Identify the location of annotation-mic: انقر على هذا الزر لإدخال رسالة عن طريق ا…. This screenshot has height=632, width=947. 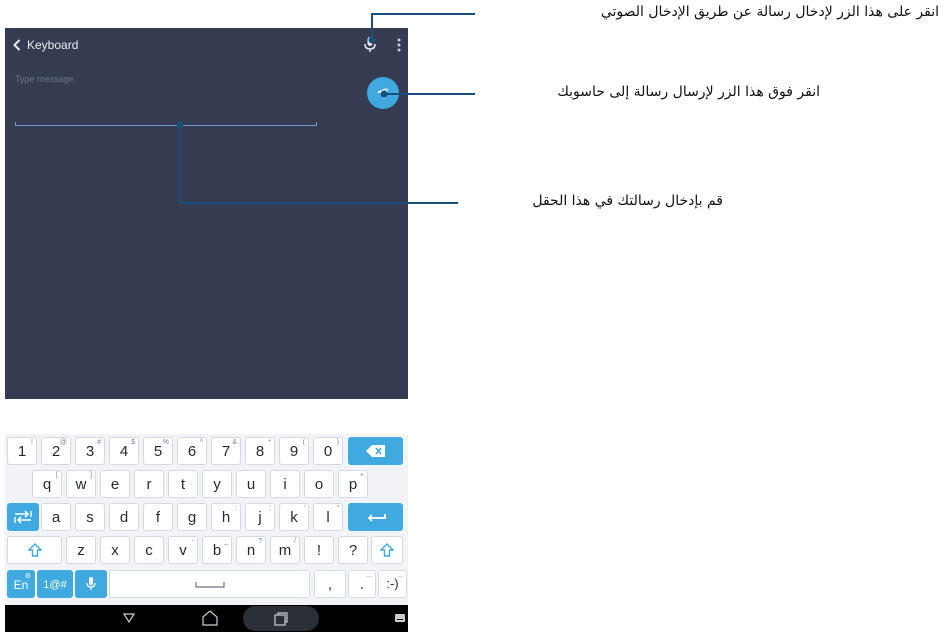
(769, 12).